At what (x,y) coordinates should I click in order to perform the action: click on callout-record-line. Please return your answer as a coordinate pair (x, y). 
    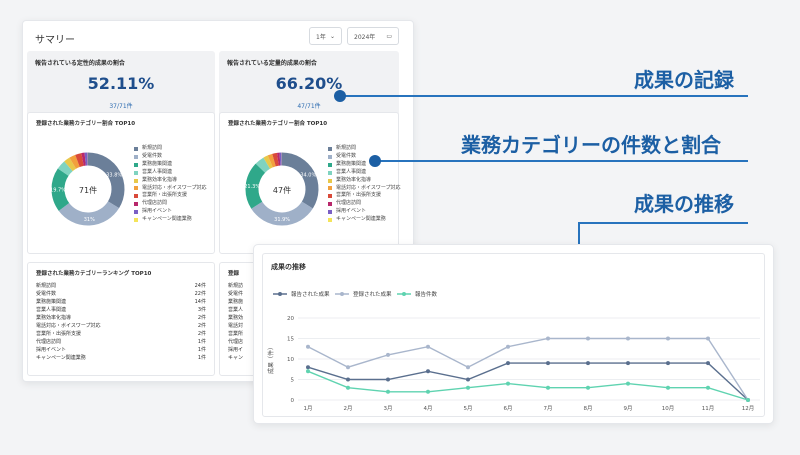
    Looking at the image, I should click on (544, 96).